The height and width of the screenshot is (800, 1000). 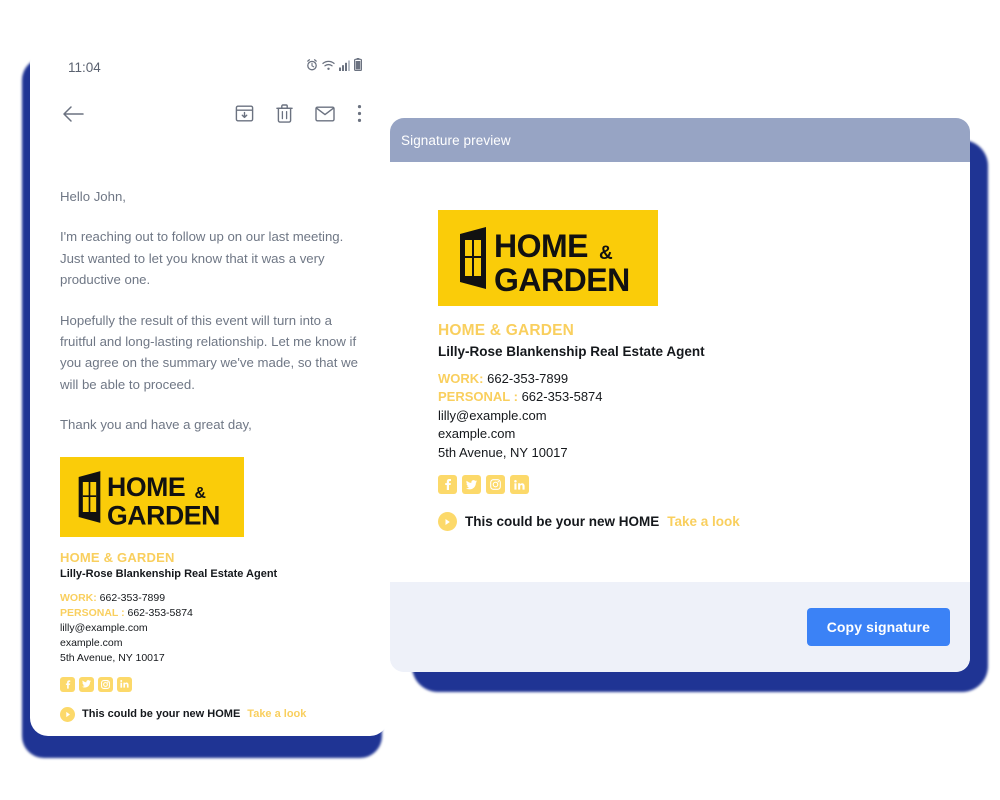 I want to click on status-icons-group, so click(x=334, y=67).